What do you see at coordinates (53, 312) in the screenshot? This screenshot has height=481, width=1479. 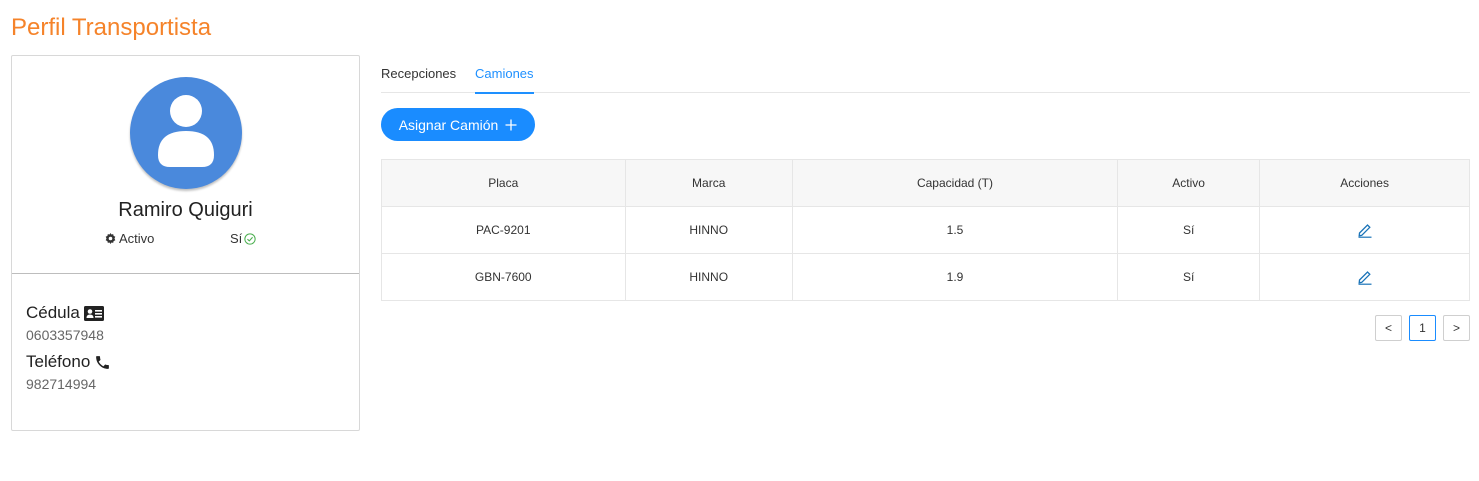 I see `cedula-label-text: Cédula` at bounding box center [53, 312].